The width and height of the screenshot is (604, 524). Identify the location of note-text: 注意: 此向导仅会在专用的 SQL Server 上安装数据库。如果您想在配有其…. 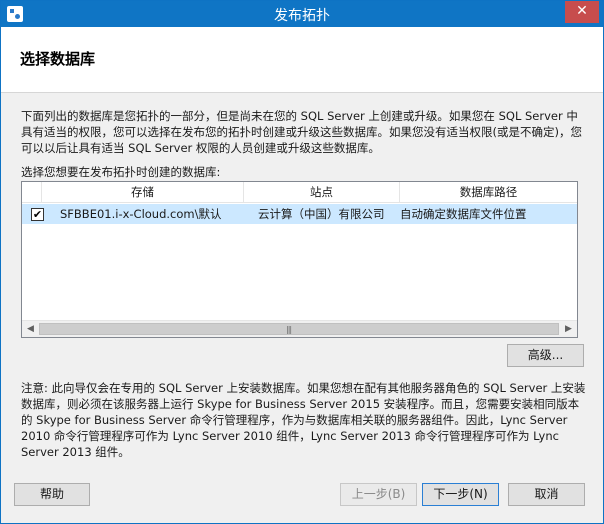
(303, 420).